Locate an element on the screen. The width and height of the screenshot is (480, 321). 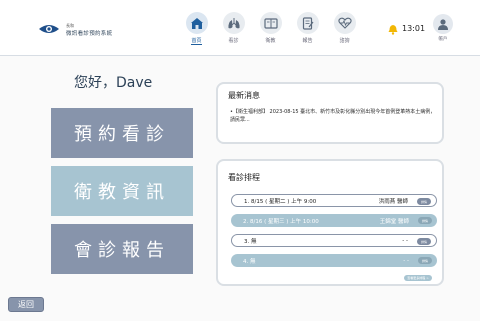
schedule-row: 4. 無 - - 詳情 is located at coordinates (334, 260).